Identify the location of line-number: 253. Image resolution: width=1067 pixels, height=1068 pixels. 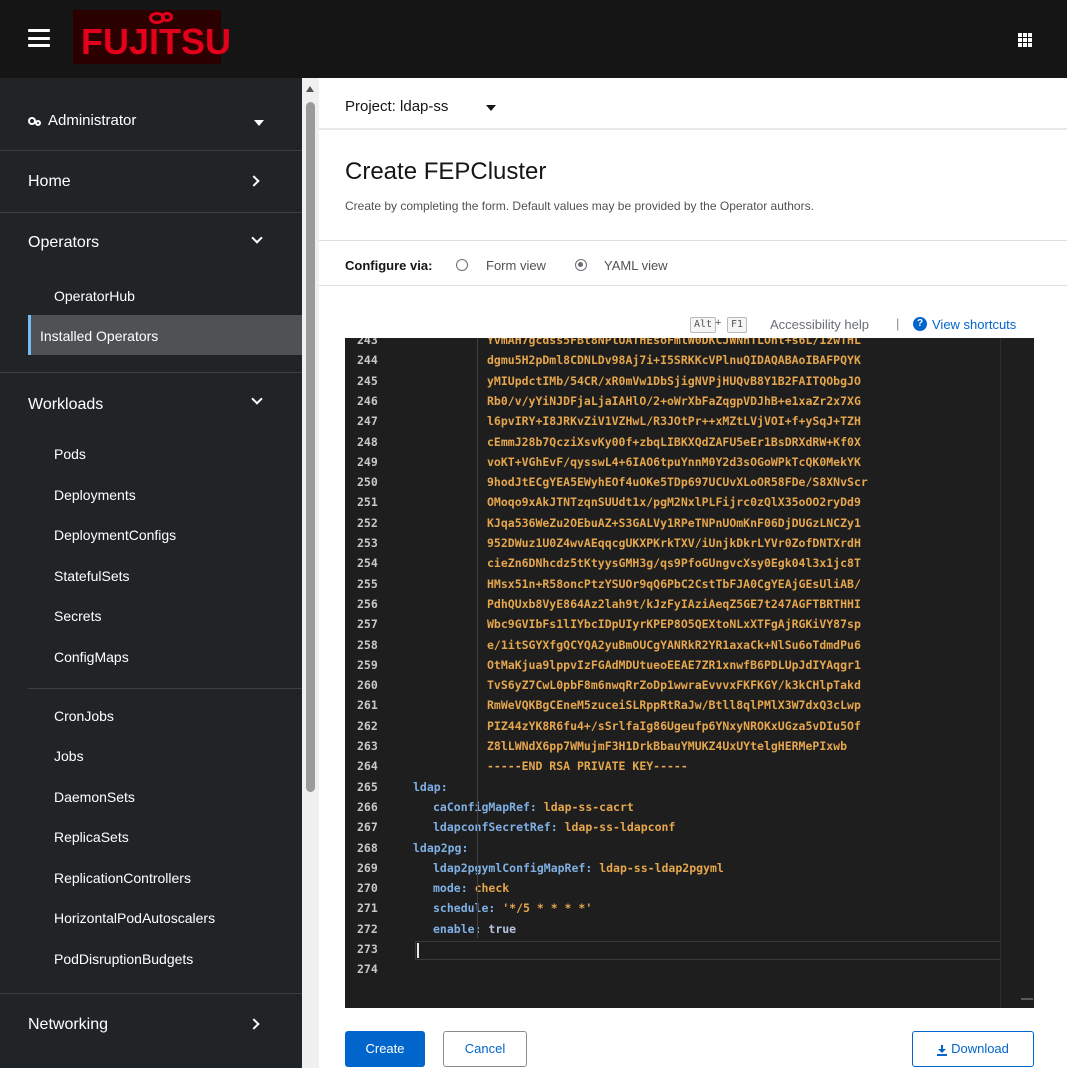
(367, 543).